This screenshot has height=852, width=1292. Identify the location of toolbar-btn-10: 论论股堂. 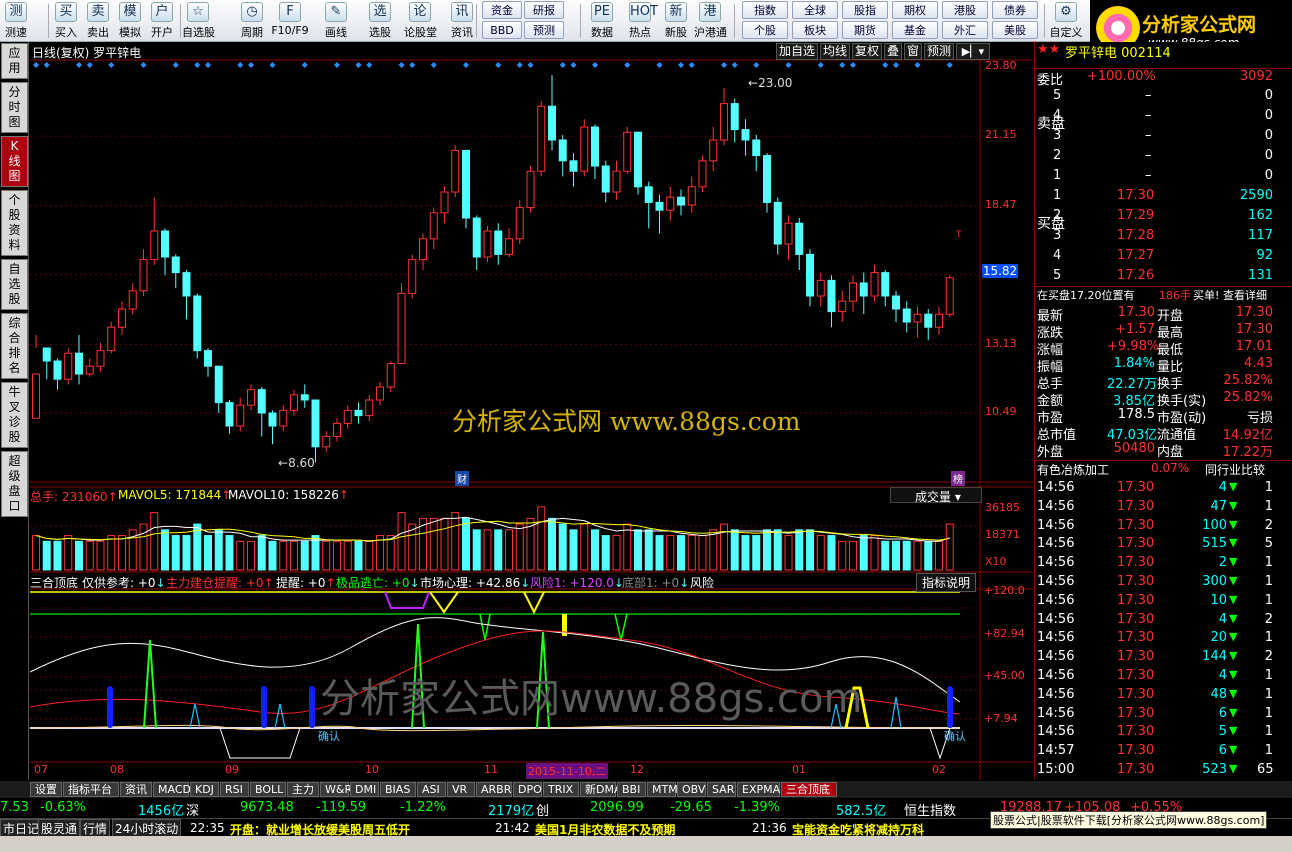
(420, 21).